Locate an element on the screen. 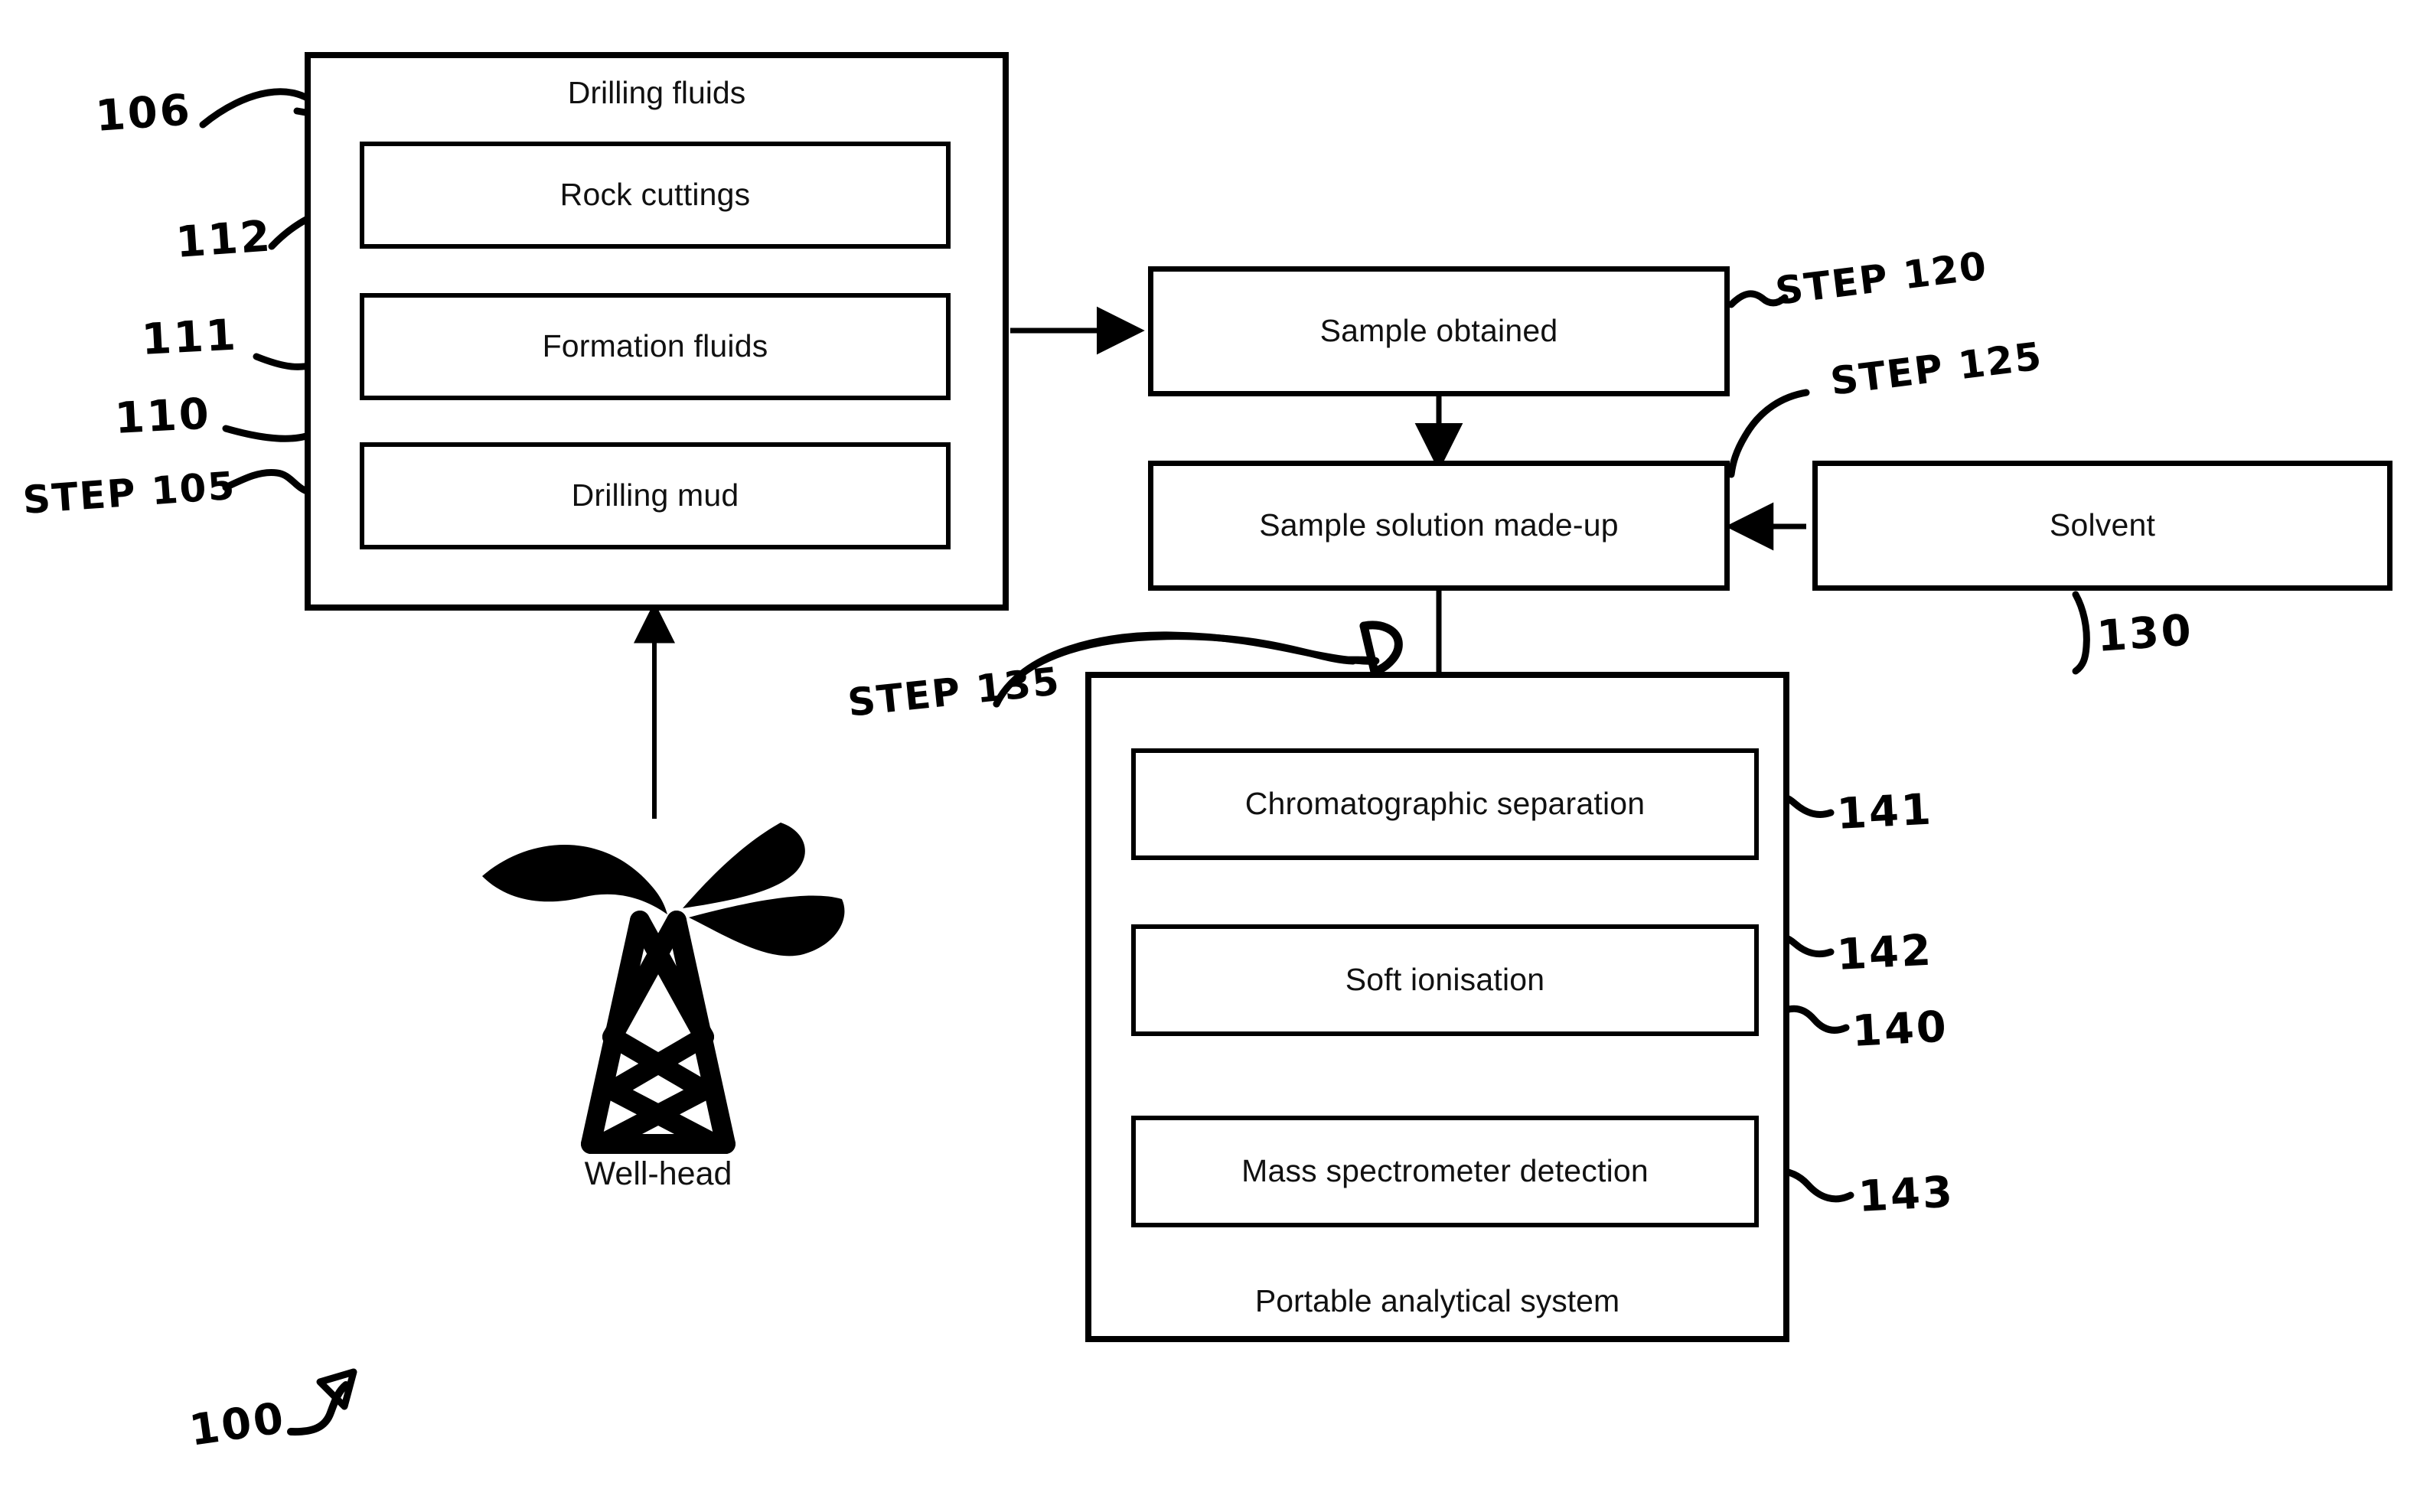 The height and width of the screenshot is (1512, 2430). mass-spectrometer-box: Mass spectrometer detection is located at coordinates (1445, 1171).